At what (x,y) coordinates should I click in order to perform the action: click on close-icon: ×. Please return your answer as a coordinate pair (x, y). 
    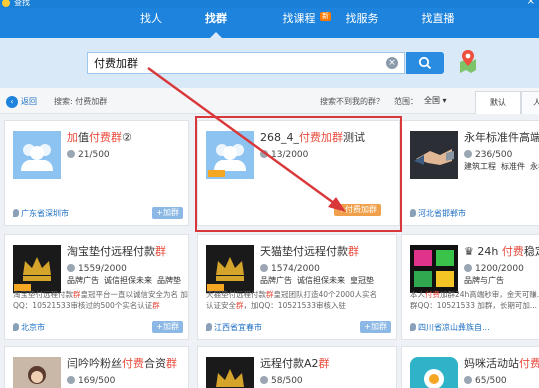
    Looking at the image, I should click on (531, 3).